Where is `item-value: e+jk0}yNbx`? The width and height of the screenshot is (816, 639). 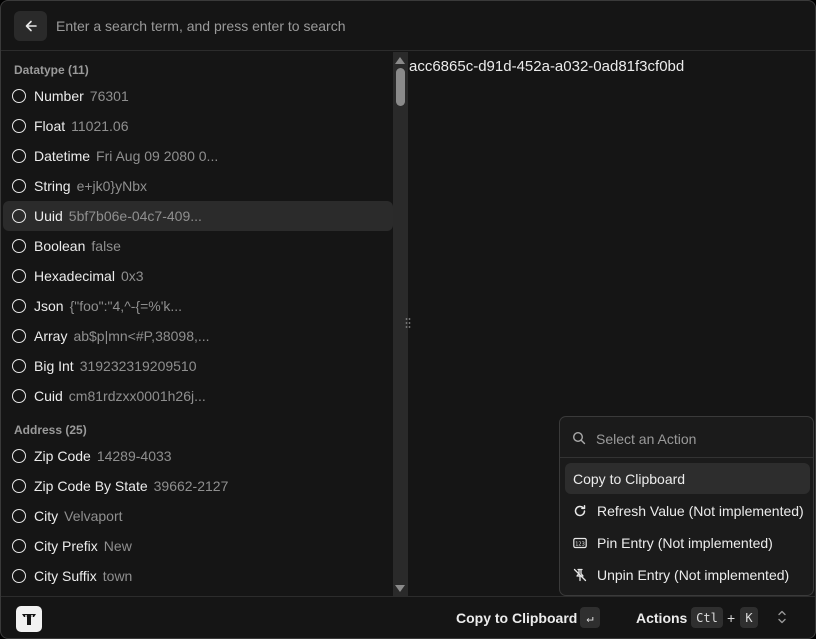 item-value: e+jk0}yNbx is located at coordinates (112, 186).